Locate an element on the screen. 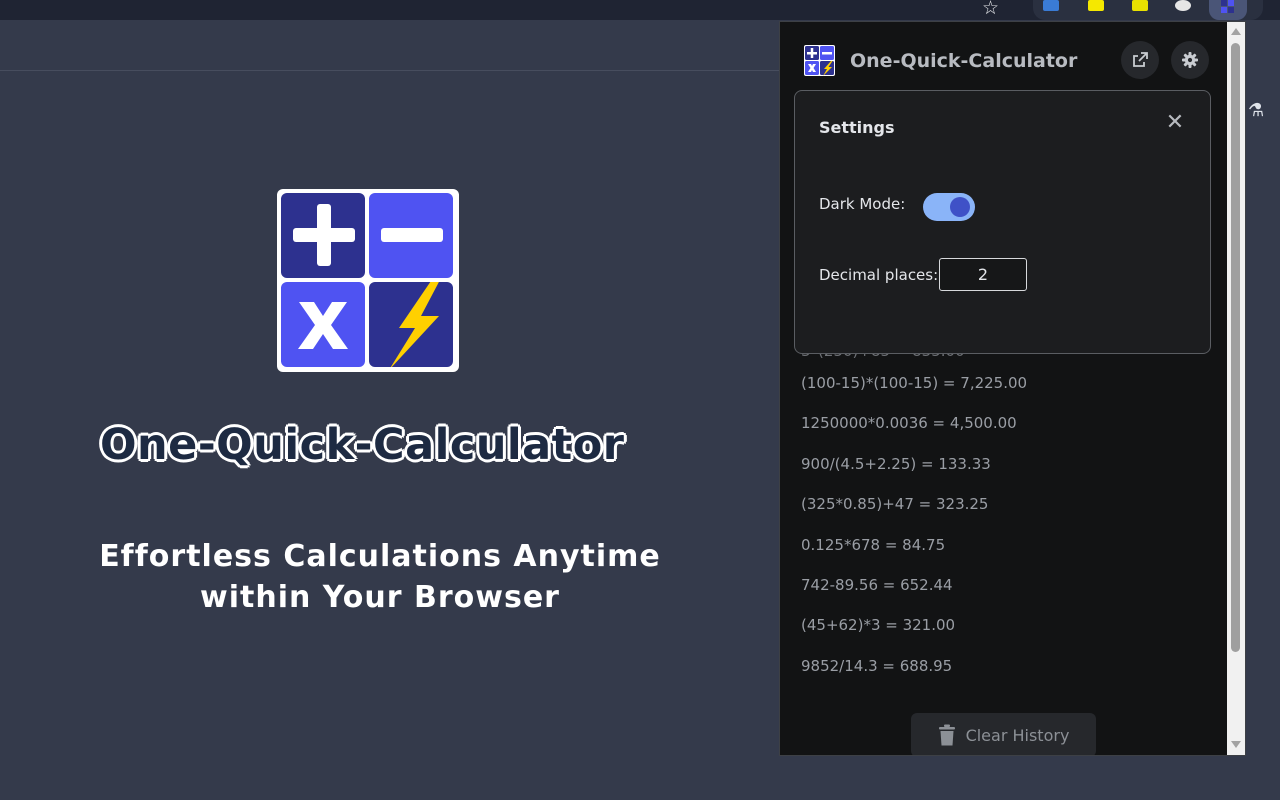  history-item: 0.125*678 = 84.75 is located at coordinates (873, 545).